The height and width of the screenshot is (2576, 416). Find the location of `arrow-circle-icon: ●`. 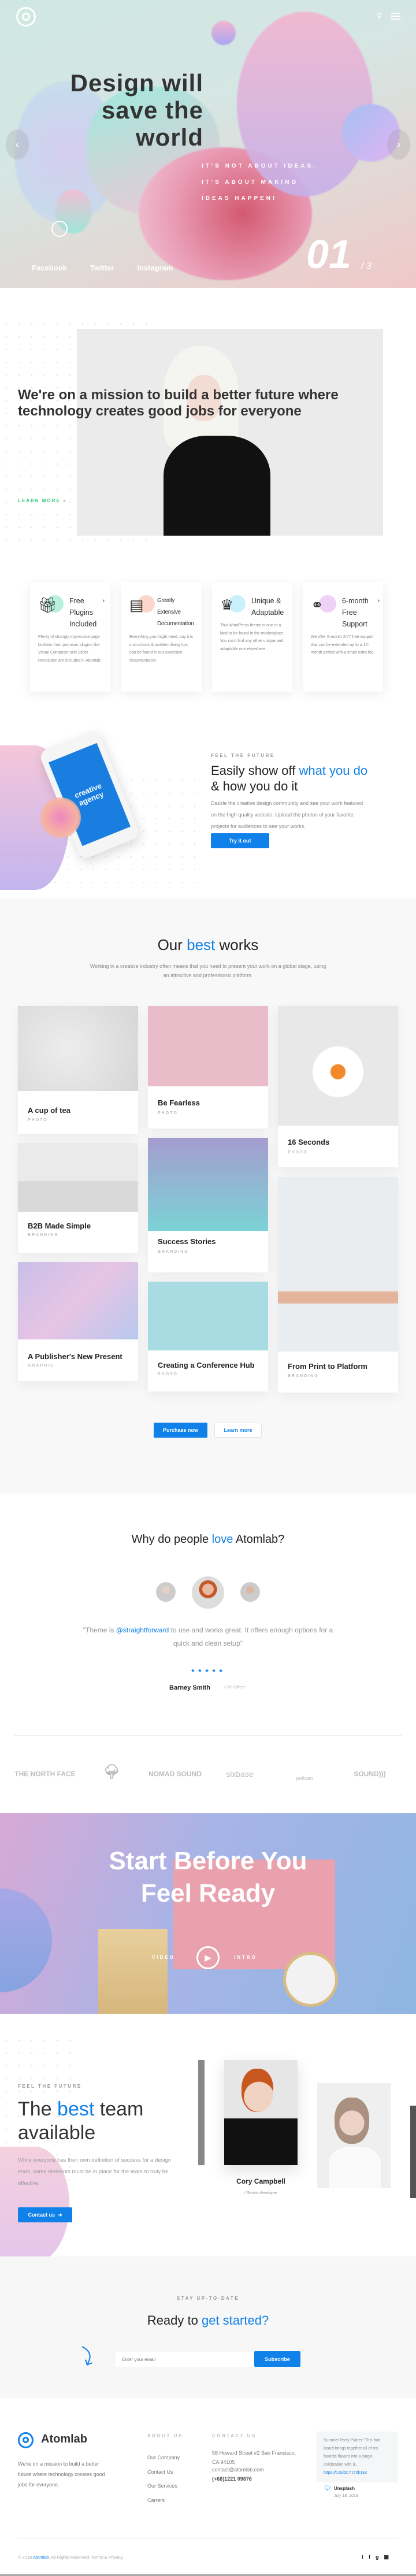

arrow-circle-icon: ● is located at coordinates (65, 501).